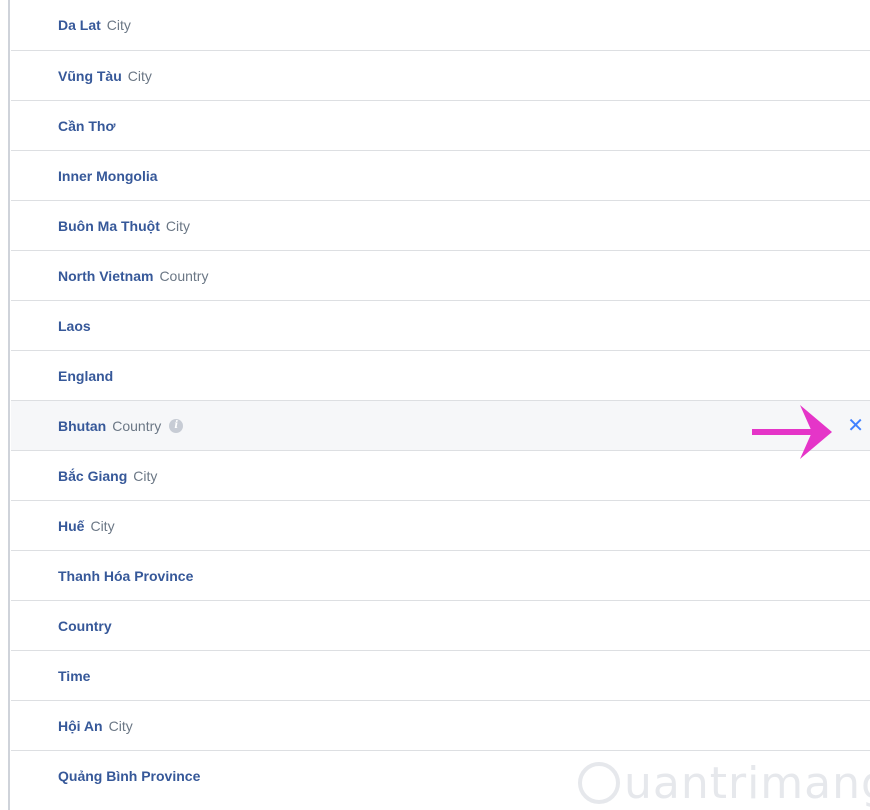 This screenshot has height=810, width=870. I want to click on place-name: Quảng Bình Province, so click(129, 776).